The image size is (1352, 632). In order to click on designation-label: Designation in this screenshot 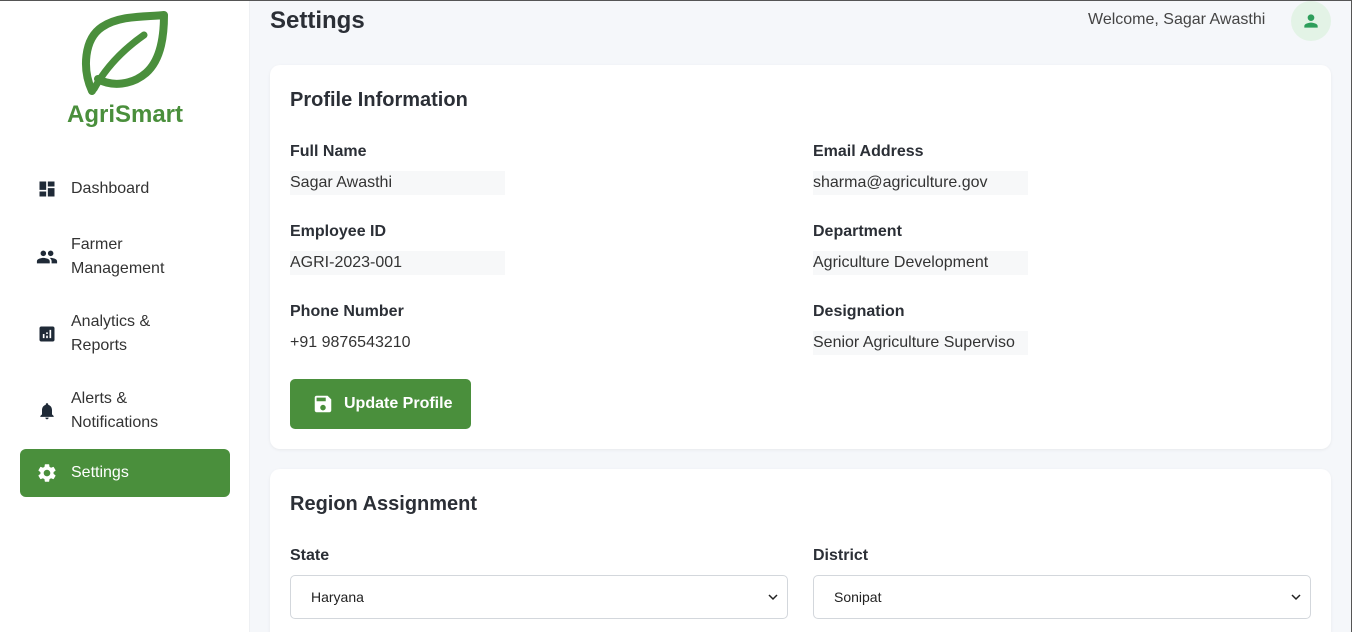, I will do `click(859, 311)`.